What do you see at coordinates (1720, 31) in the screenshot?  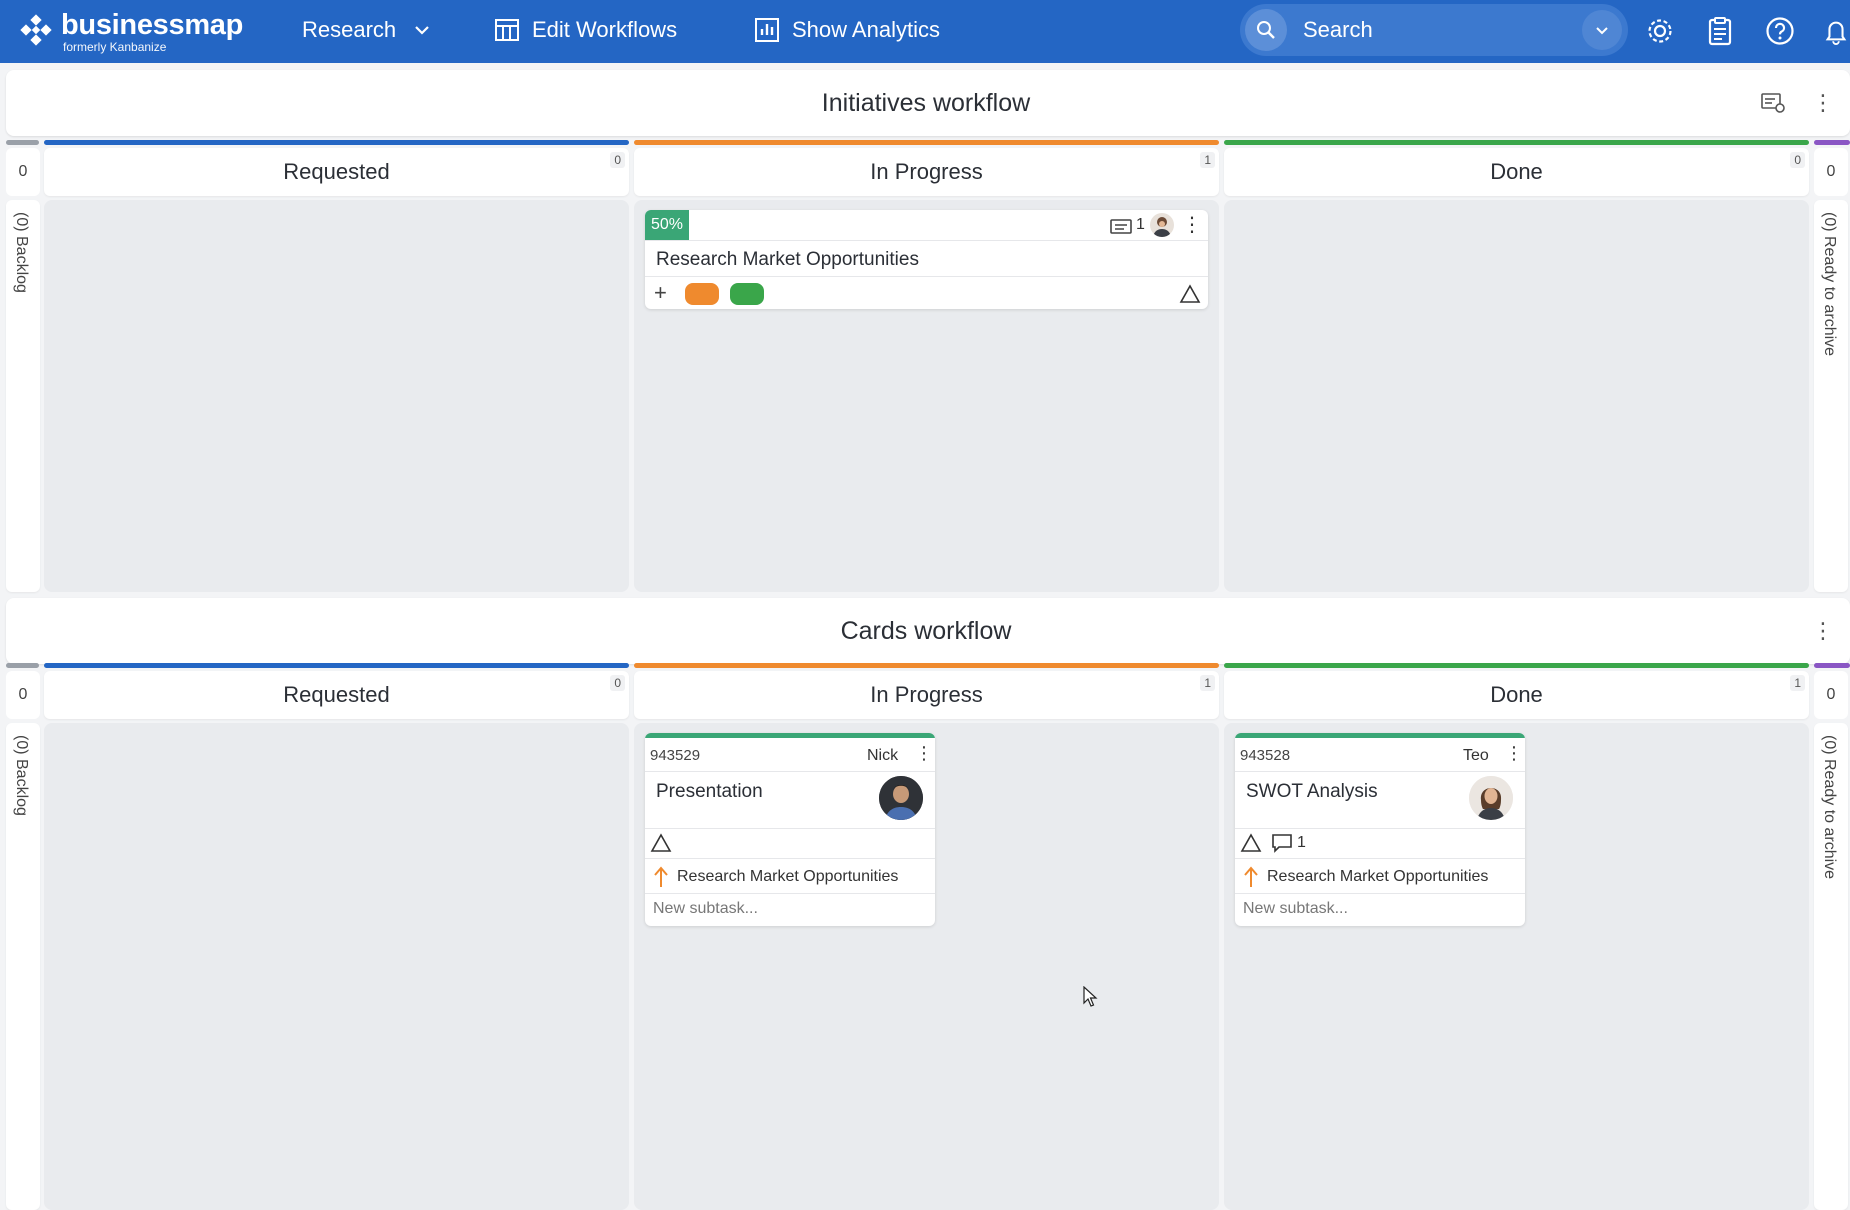 I see `clipboard-icon` at bounding box center [1720, 31].